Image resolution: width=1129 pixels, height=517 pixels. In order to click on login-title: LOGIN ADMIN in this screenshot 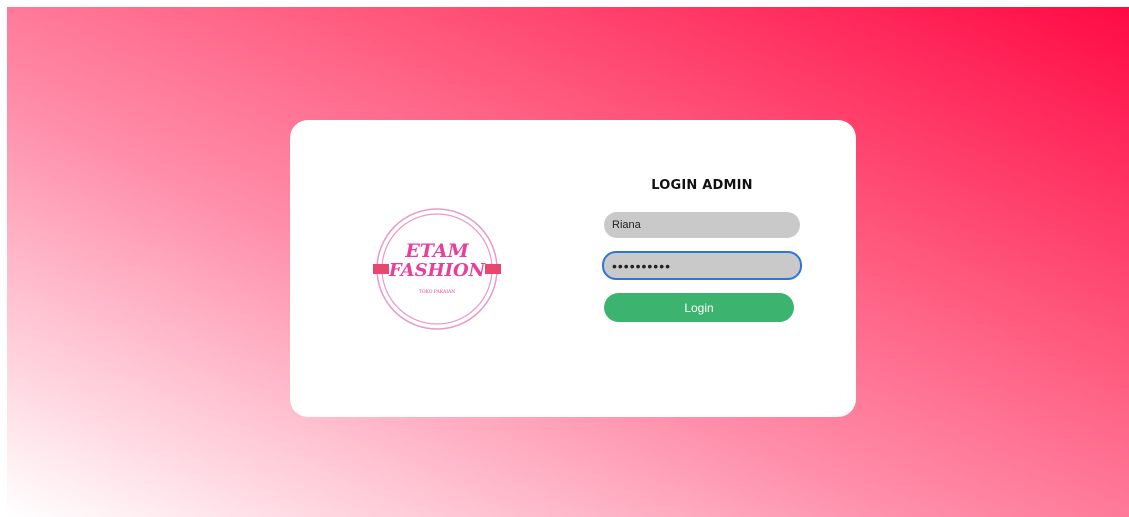, I will do `click(702, 185)`.